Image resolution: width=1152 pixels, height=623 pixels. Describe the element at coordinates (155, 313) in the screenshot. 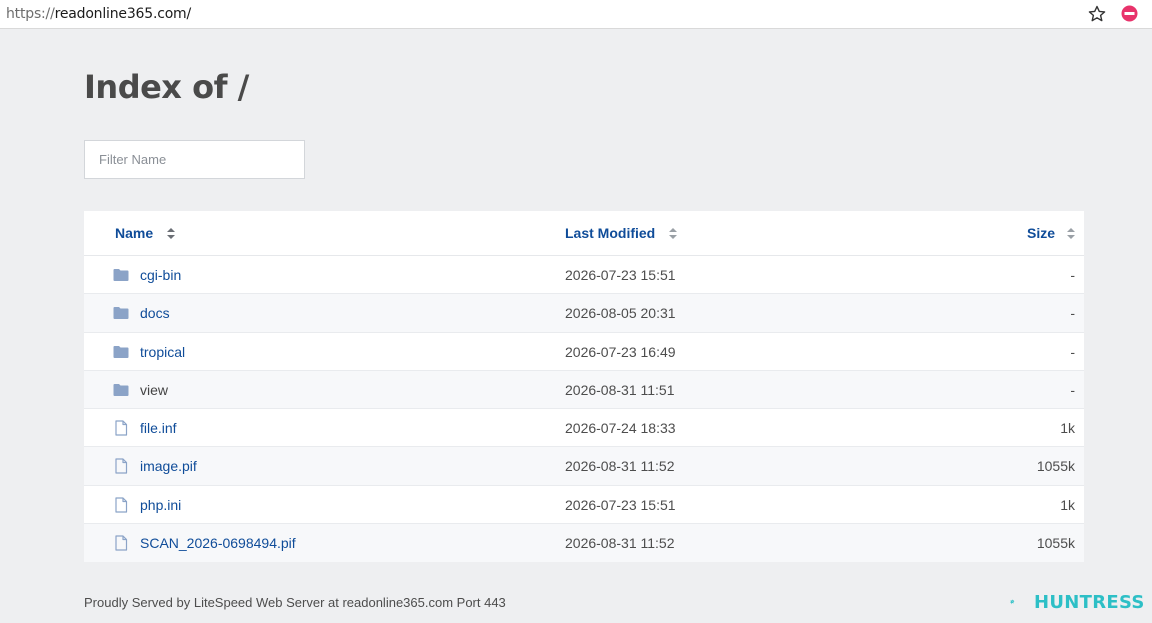

I see `entry-name-link: docs` at that location.